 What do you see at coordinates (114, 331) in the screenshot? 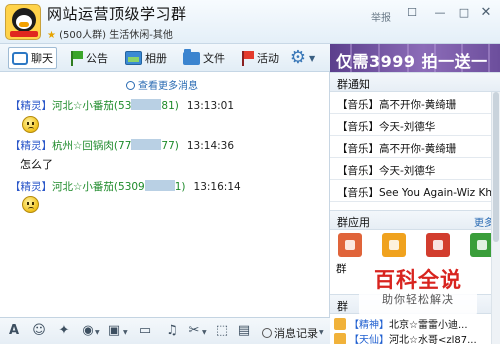
I see `image-icon: ▣` at bounding box center [114, 331].